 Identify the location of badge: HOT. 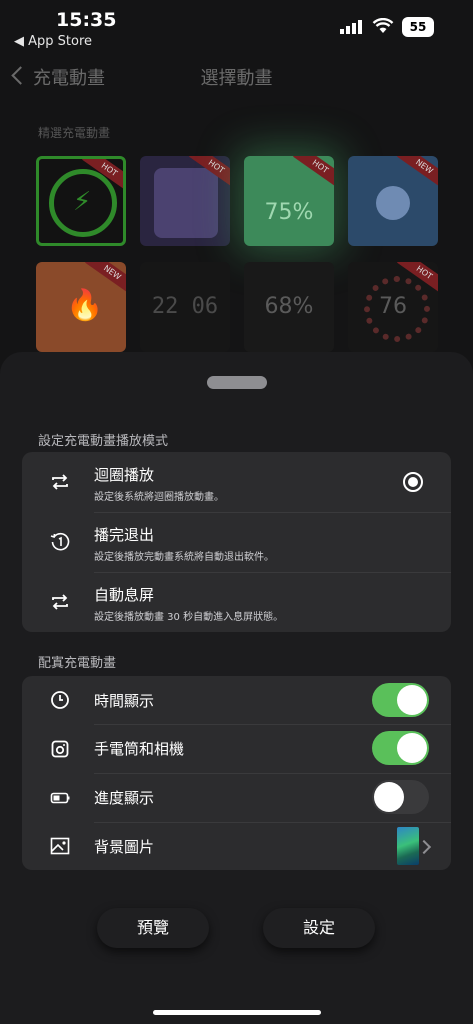
(313, 172).